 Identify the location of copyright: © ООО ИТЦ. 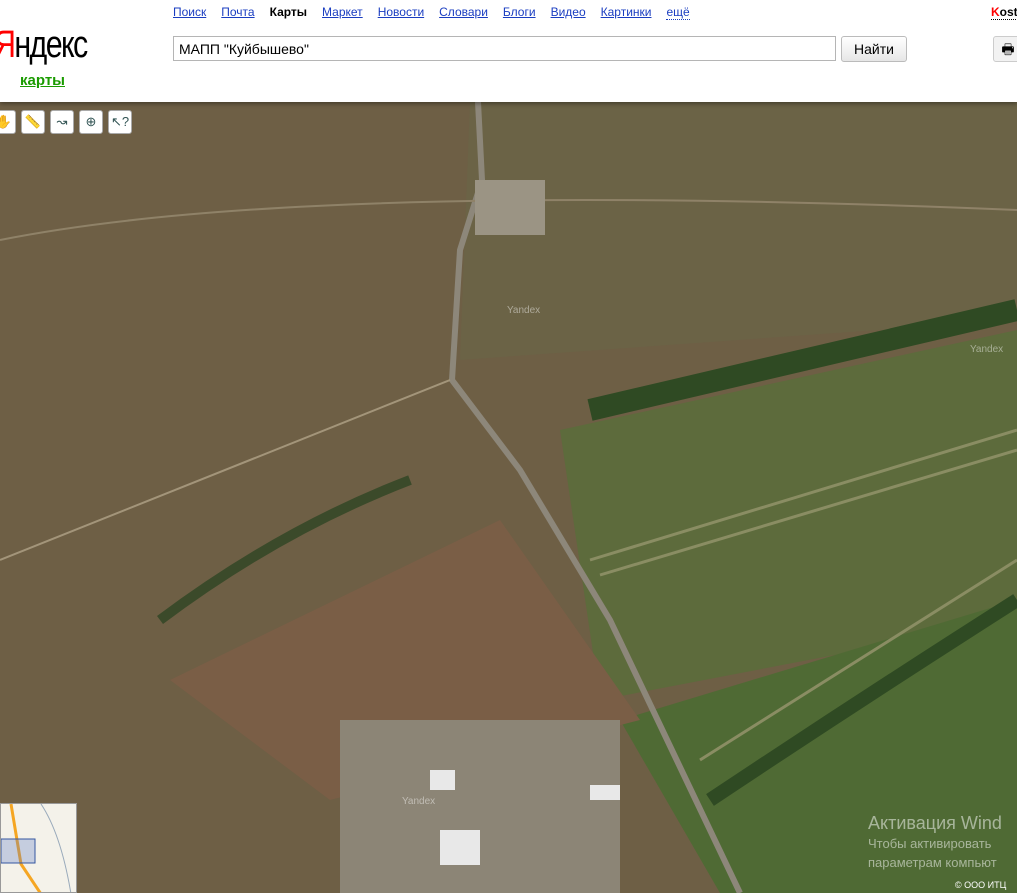
(981, 885).